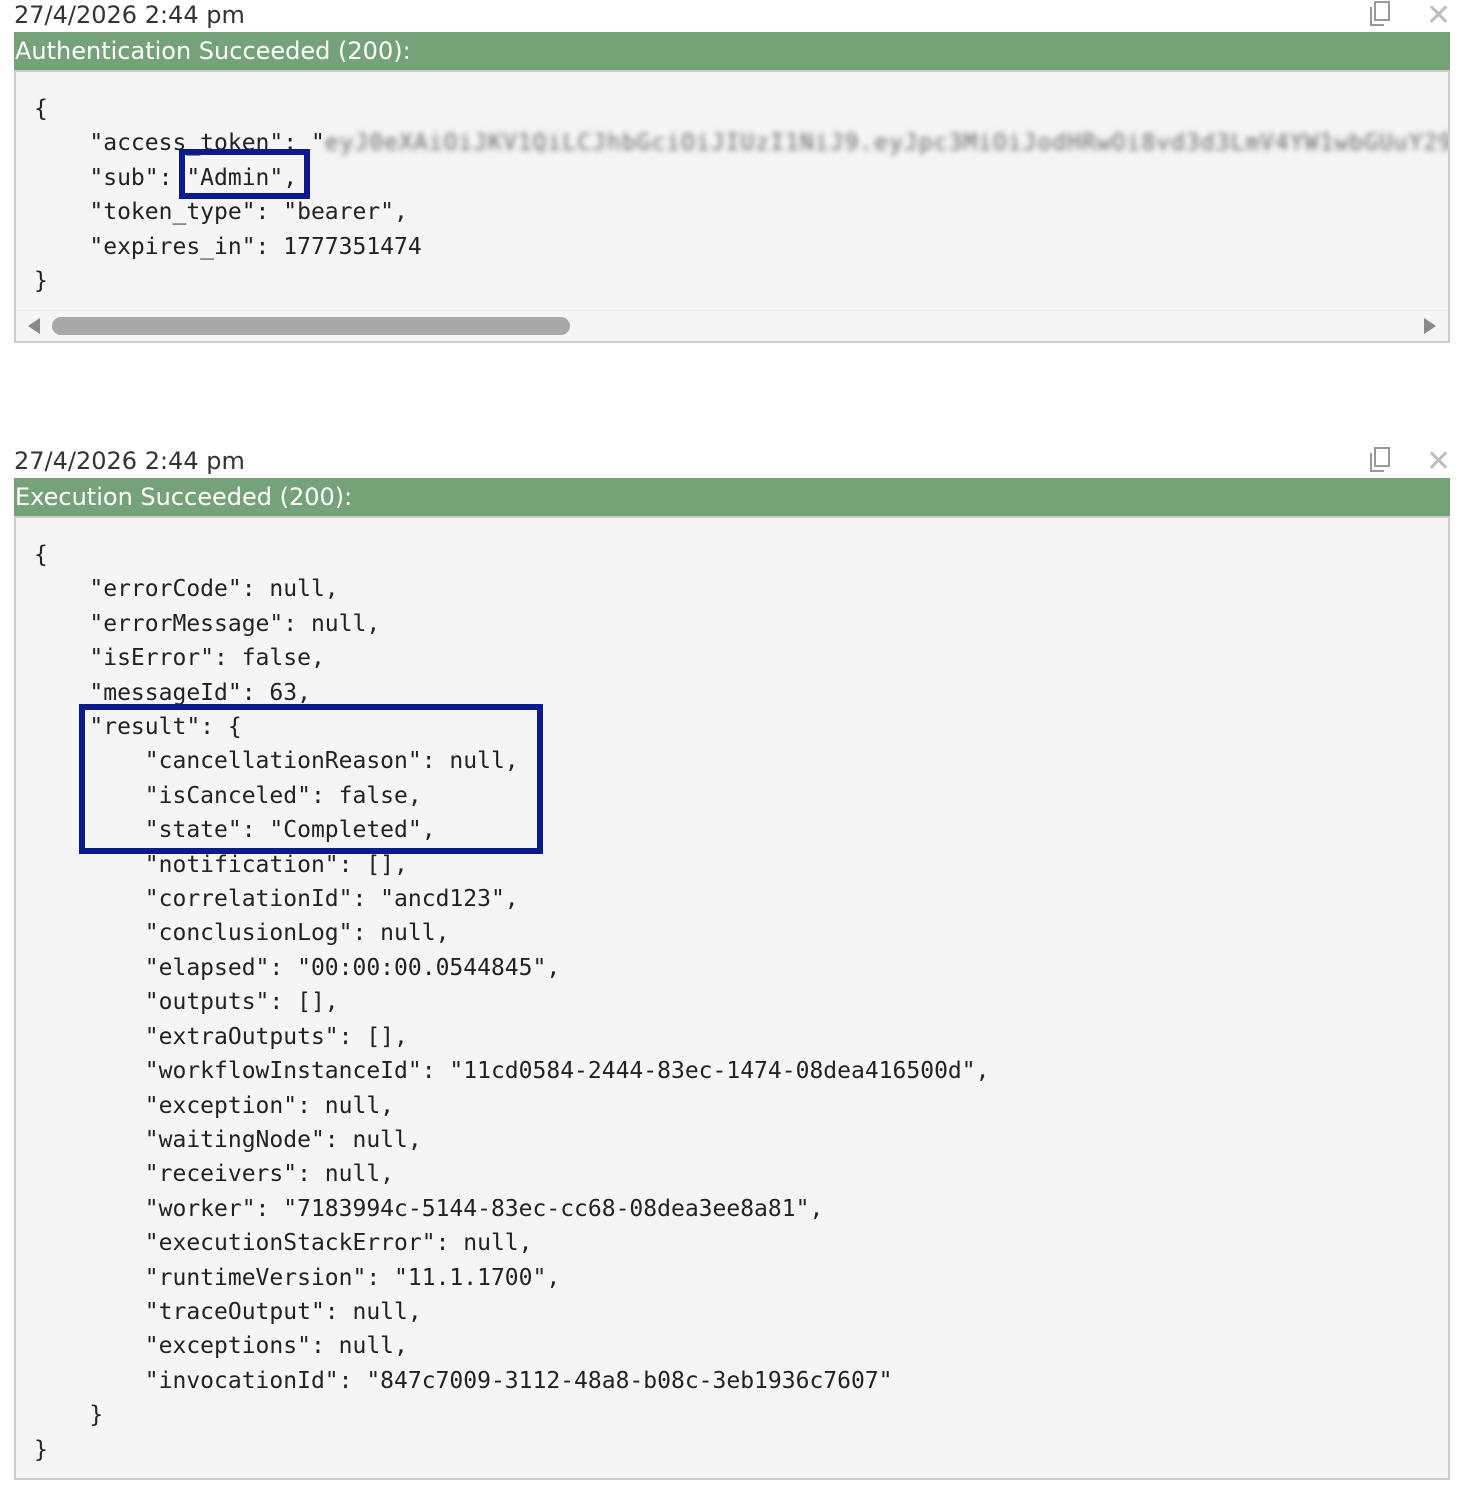  What do you see at coordinates (732, 325) in the screenshot?
I see `horizontal-scrollbar` at bounding box center [732, 325].